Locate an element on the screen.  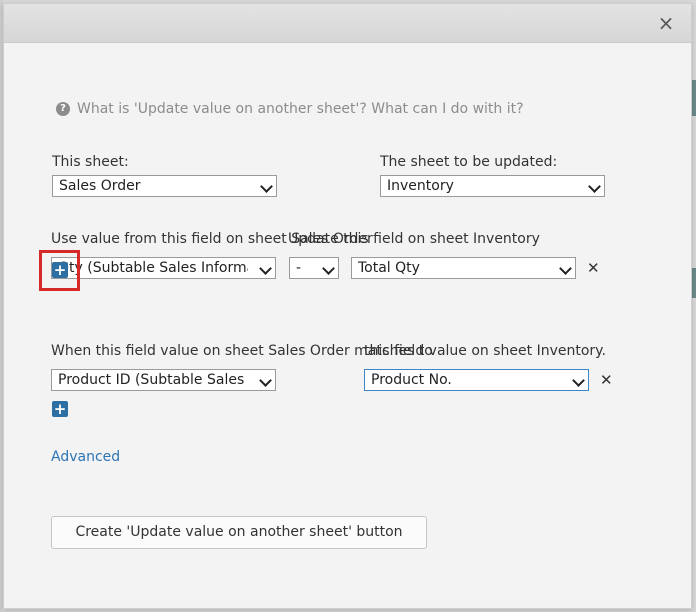
close-icon: × is located at coordinates (666, 23).